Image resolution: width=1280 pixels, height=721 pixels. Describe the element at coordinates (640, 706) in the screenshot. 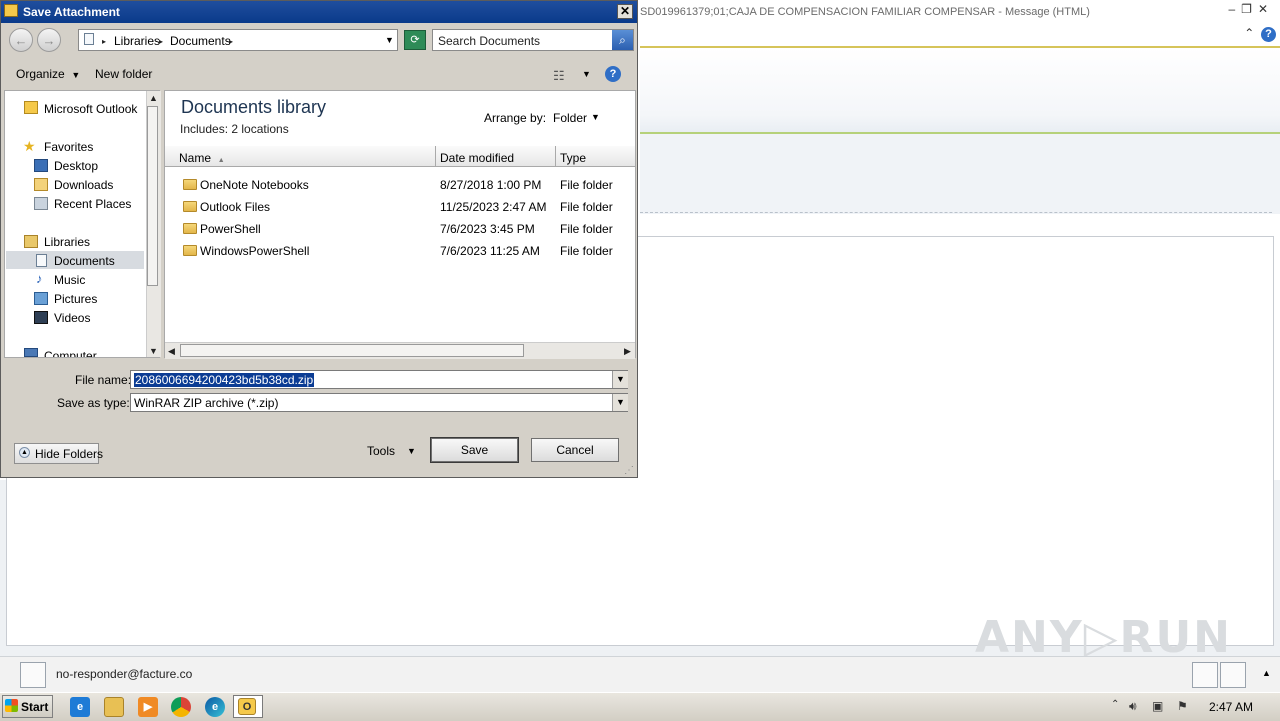

I see `taskbar` at that location.